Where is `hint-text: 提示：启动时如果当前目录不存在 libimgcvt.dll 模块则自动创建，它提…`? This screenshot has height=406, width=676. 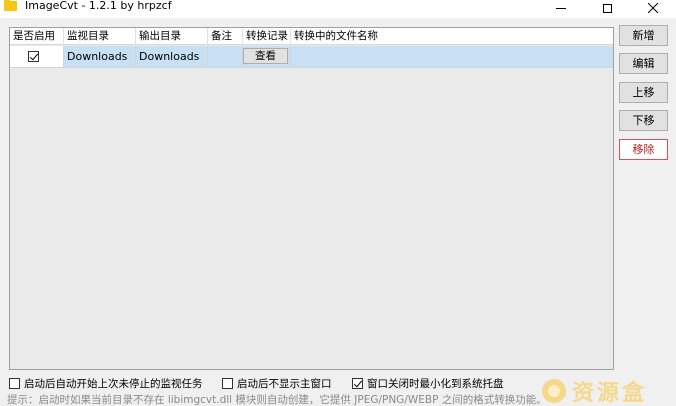
hint-text: 提示：启动时如果当前目录不存在 libimgcvt.dll 模块则自动创建，它提… is located at coordinates (277, 400).